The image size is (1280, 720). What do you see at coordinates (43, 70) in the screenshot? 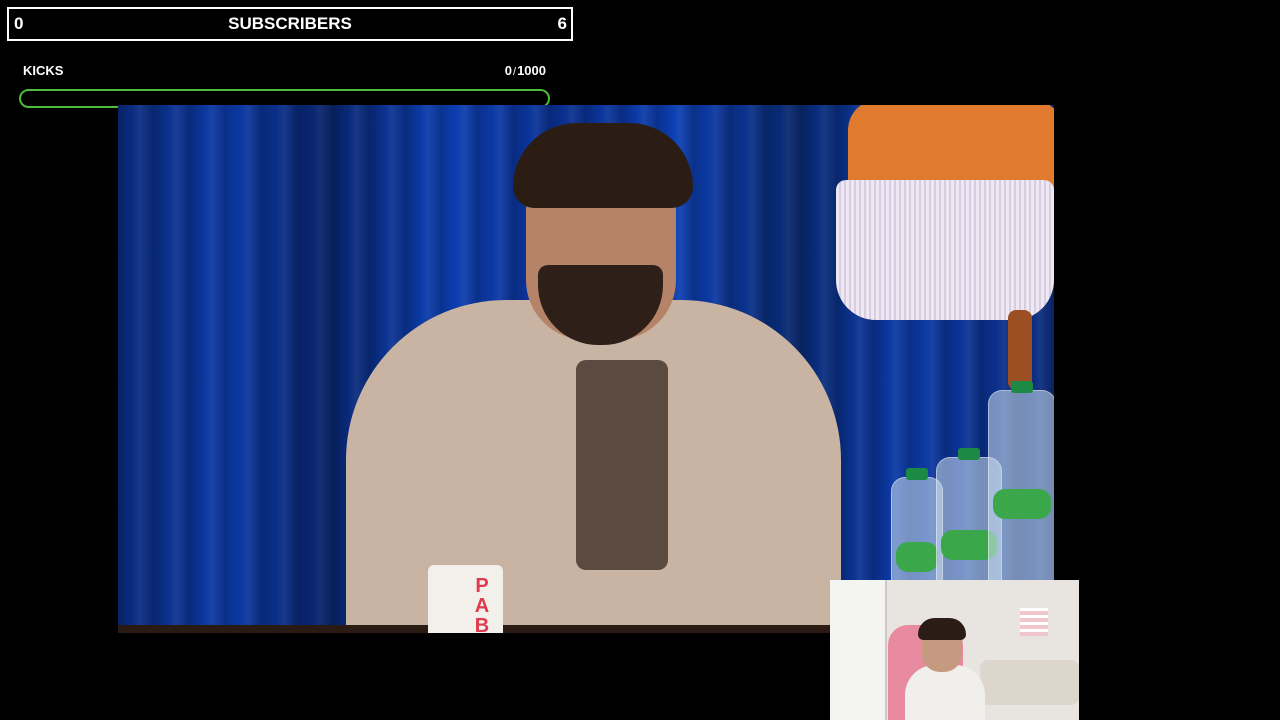
I see `kicks-label: KICKS` at bounding box center [43, 70].